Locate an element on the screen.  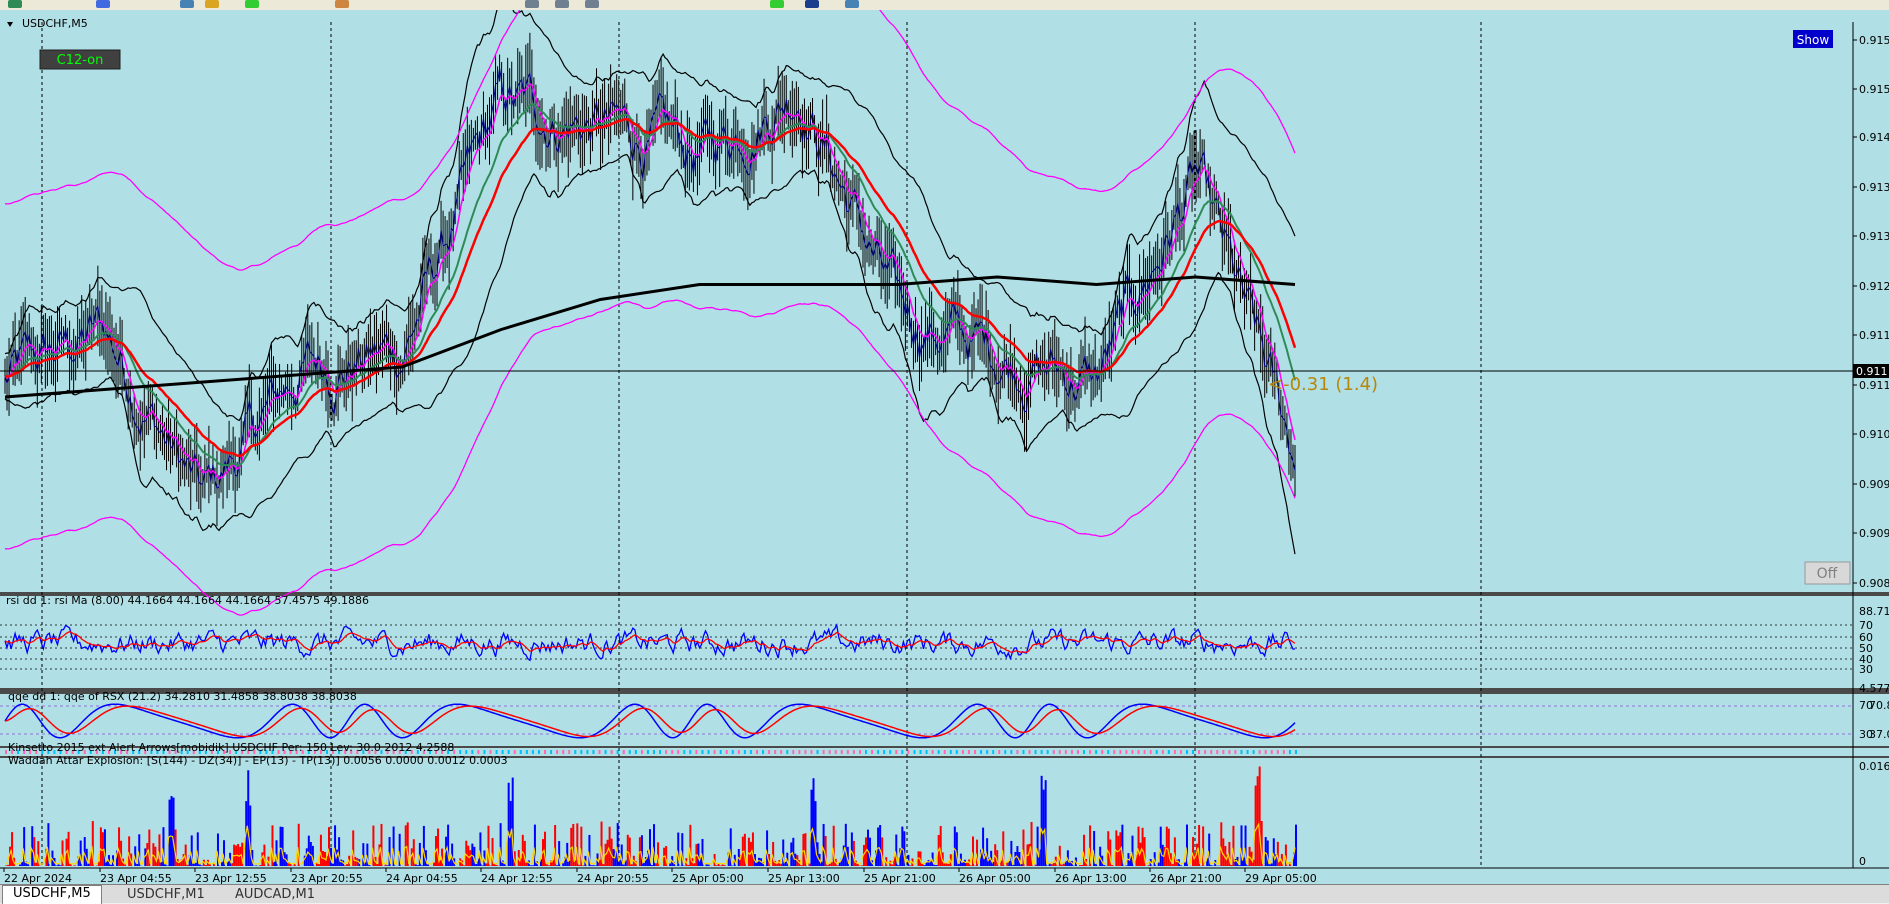
time-tick-label: 24 Apr 20:55 is located at coordinates (613, 878).